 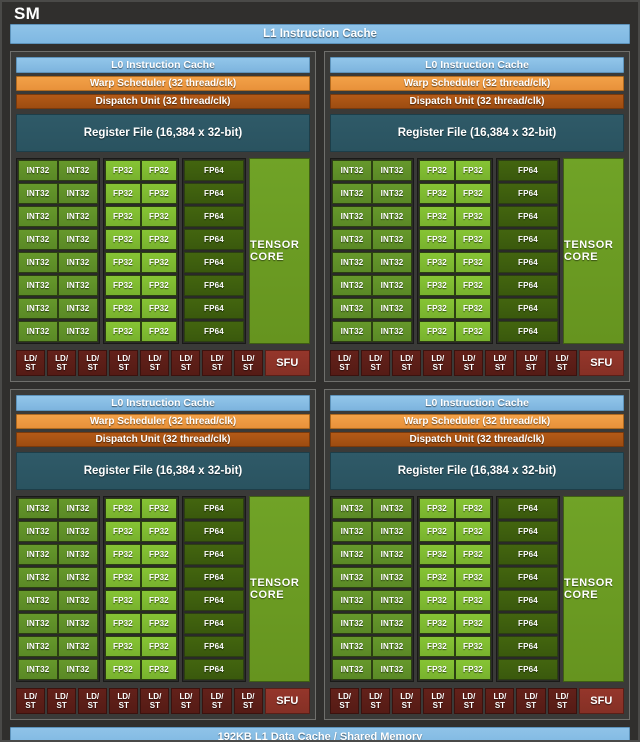 What do you see at coordinates (320, 34) in the screenshot?
I see `l1-instruction-cache-block: L1 Instruction Cache` at bounding box center [320, 34].